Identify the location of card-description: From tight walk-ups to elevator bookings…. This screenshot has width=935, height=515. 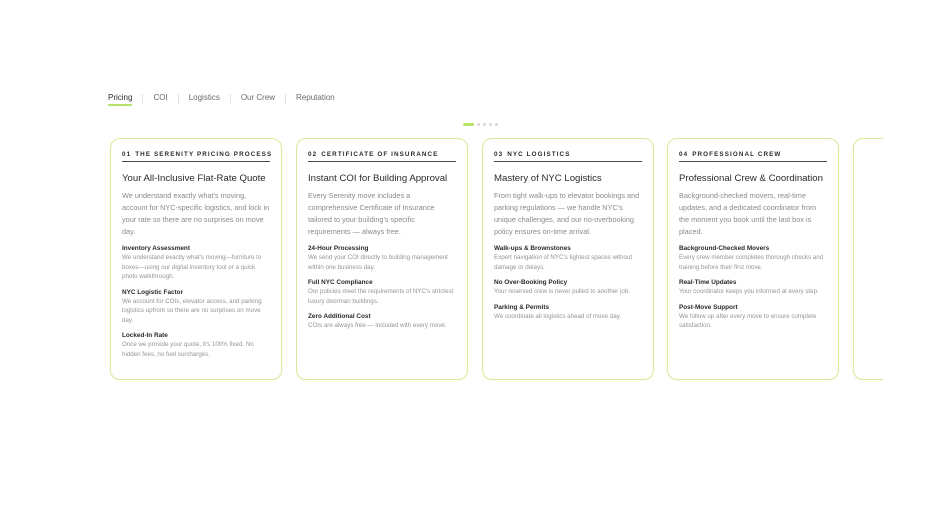
(567, 213).